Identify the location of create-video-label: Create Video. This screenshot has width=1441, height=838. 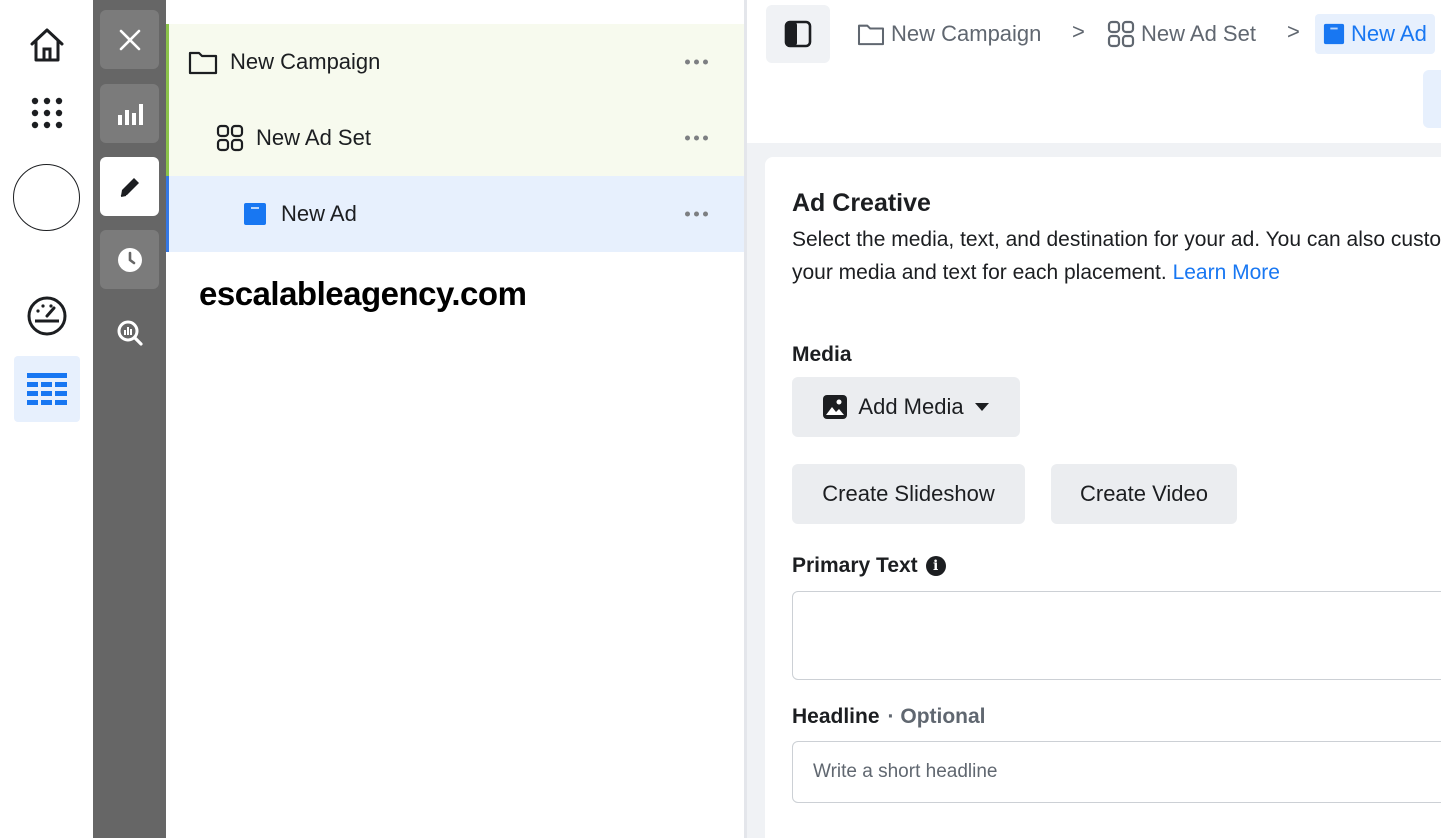
(1143, 493).